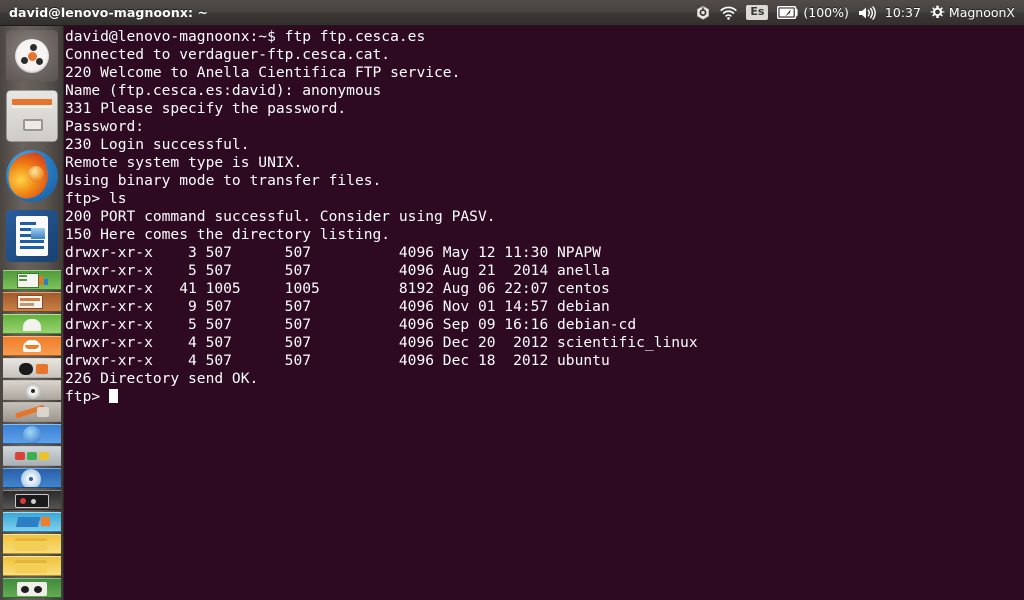 The image size is (1024, 600). Describe the element at coordinates (703, 13) in the screenshot. I see `sync-app-icon` at that location.